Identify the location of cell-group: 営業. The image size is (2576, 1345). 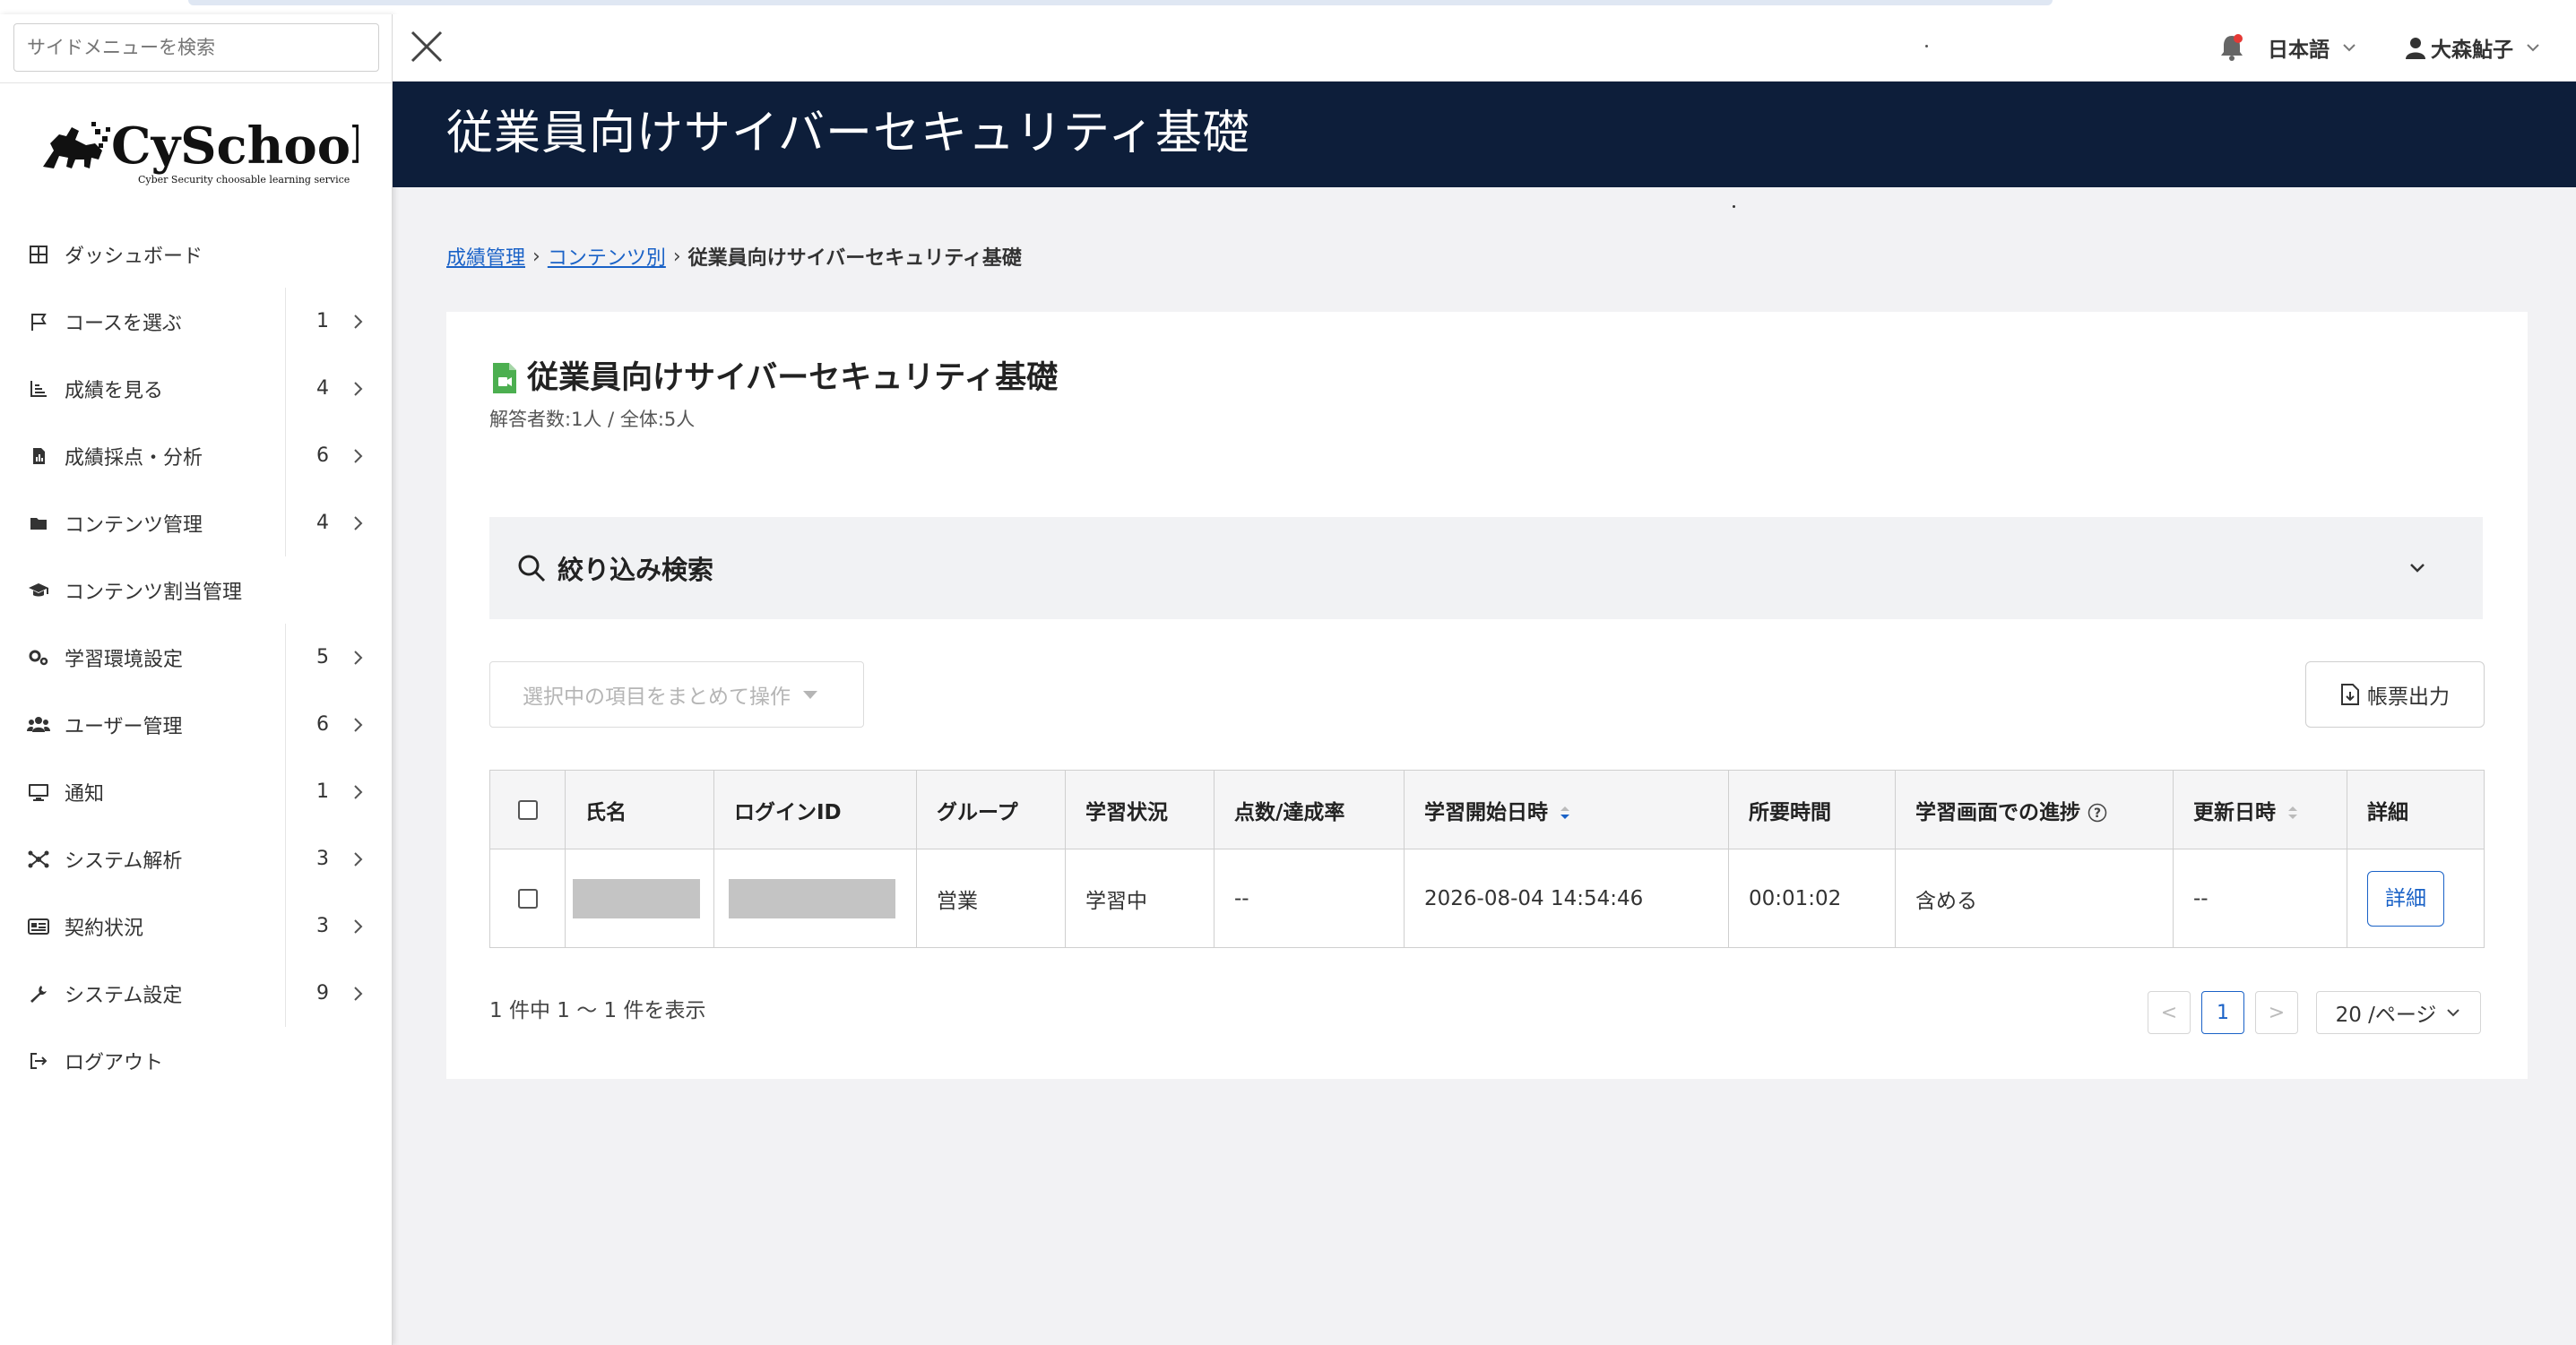
(991, 898).